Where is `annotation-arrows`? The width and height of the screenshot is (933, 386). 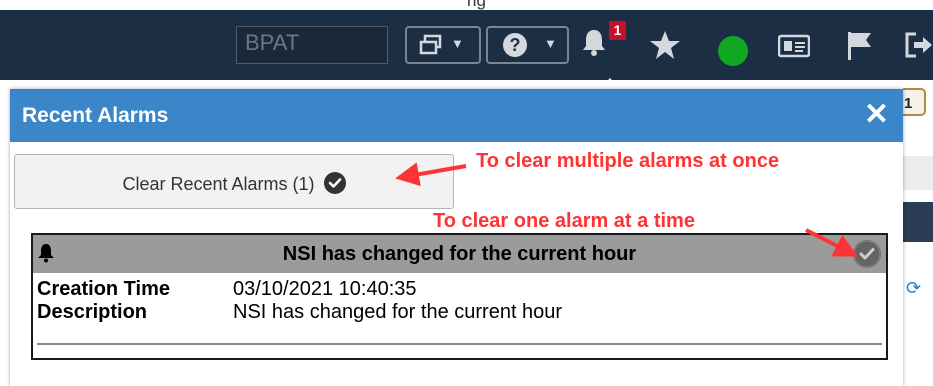 annotation-arrows is located at coordinates (627, 209).